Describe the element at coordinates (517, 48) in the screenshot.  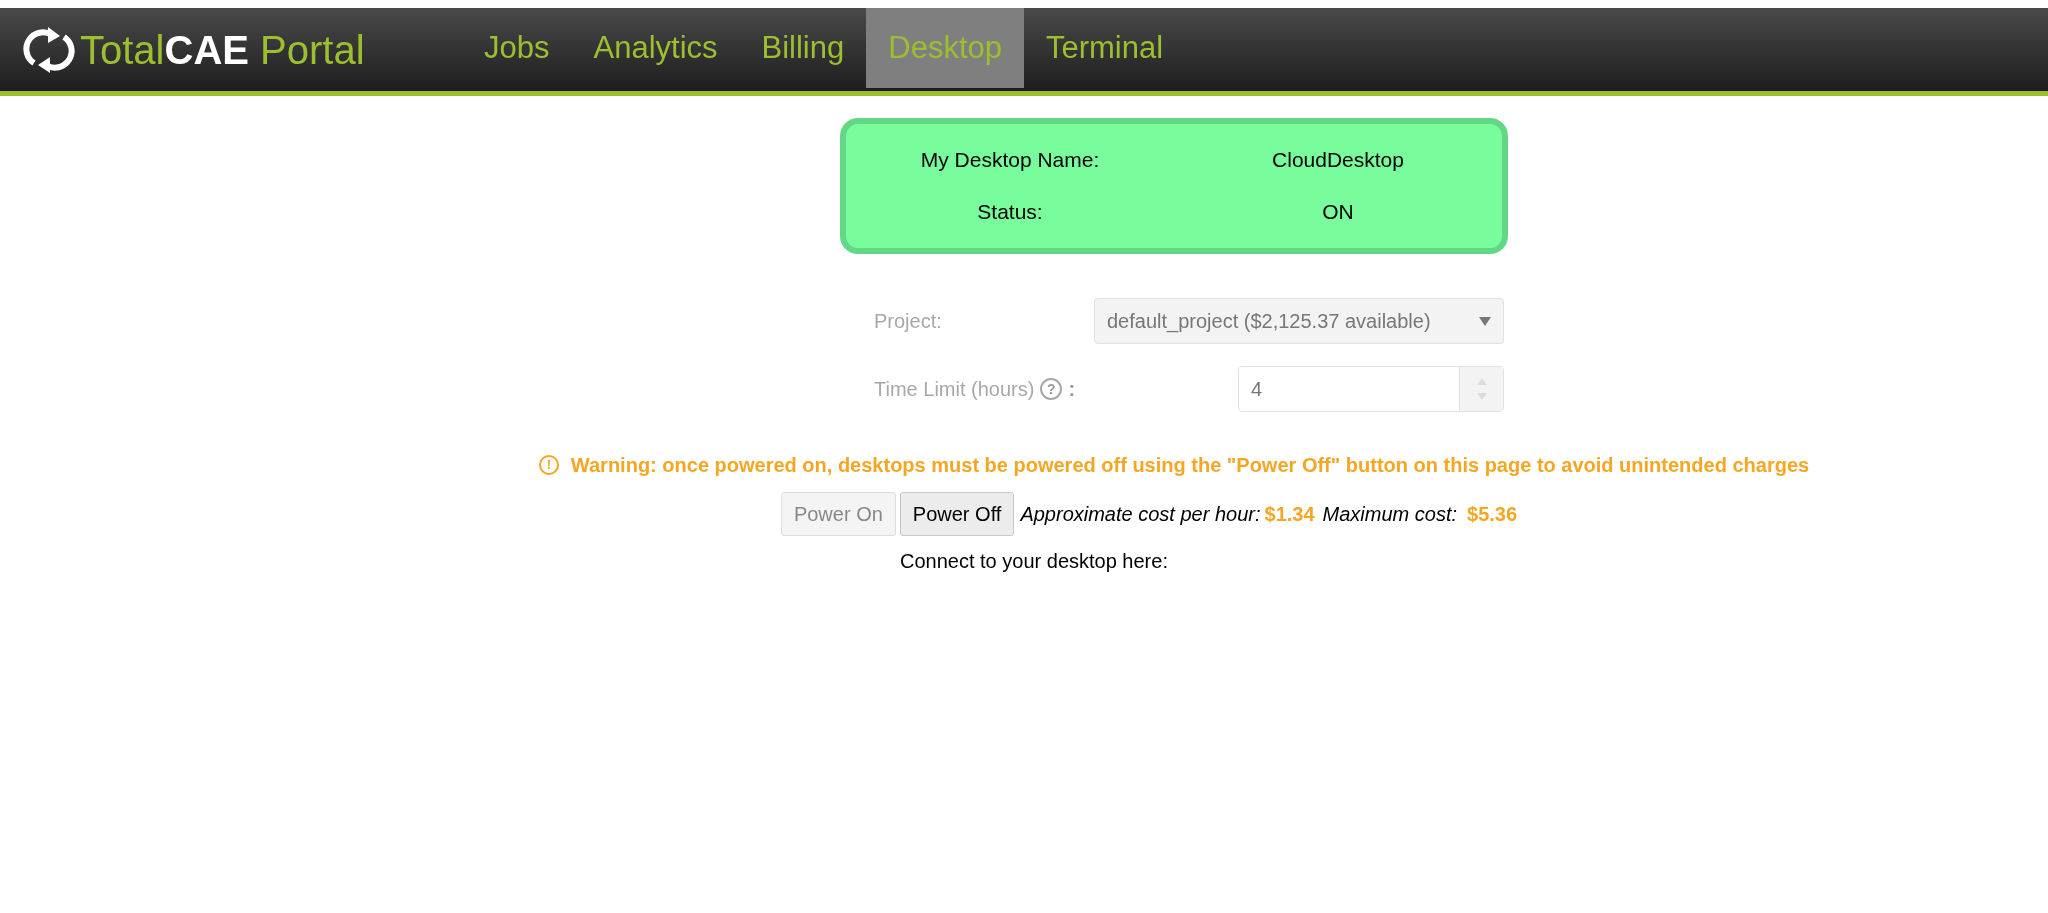
I see `nav-tab: Jobs` at that location.